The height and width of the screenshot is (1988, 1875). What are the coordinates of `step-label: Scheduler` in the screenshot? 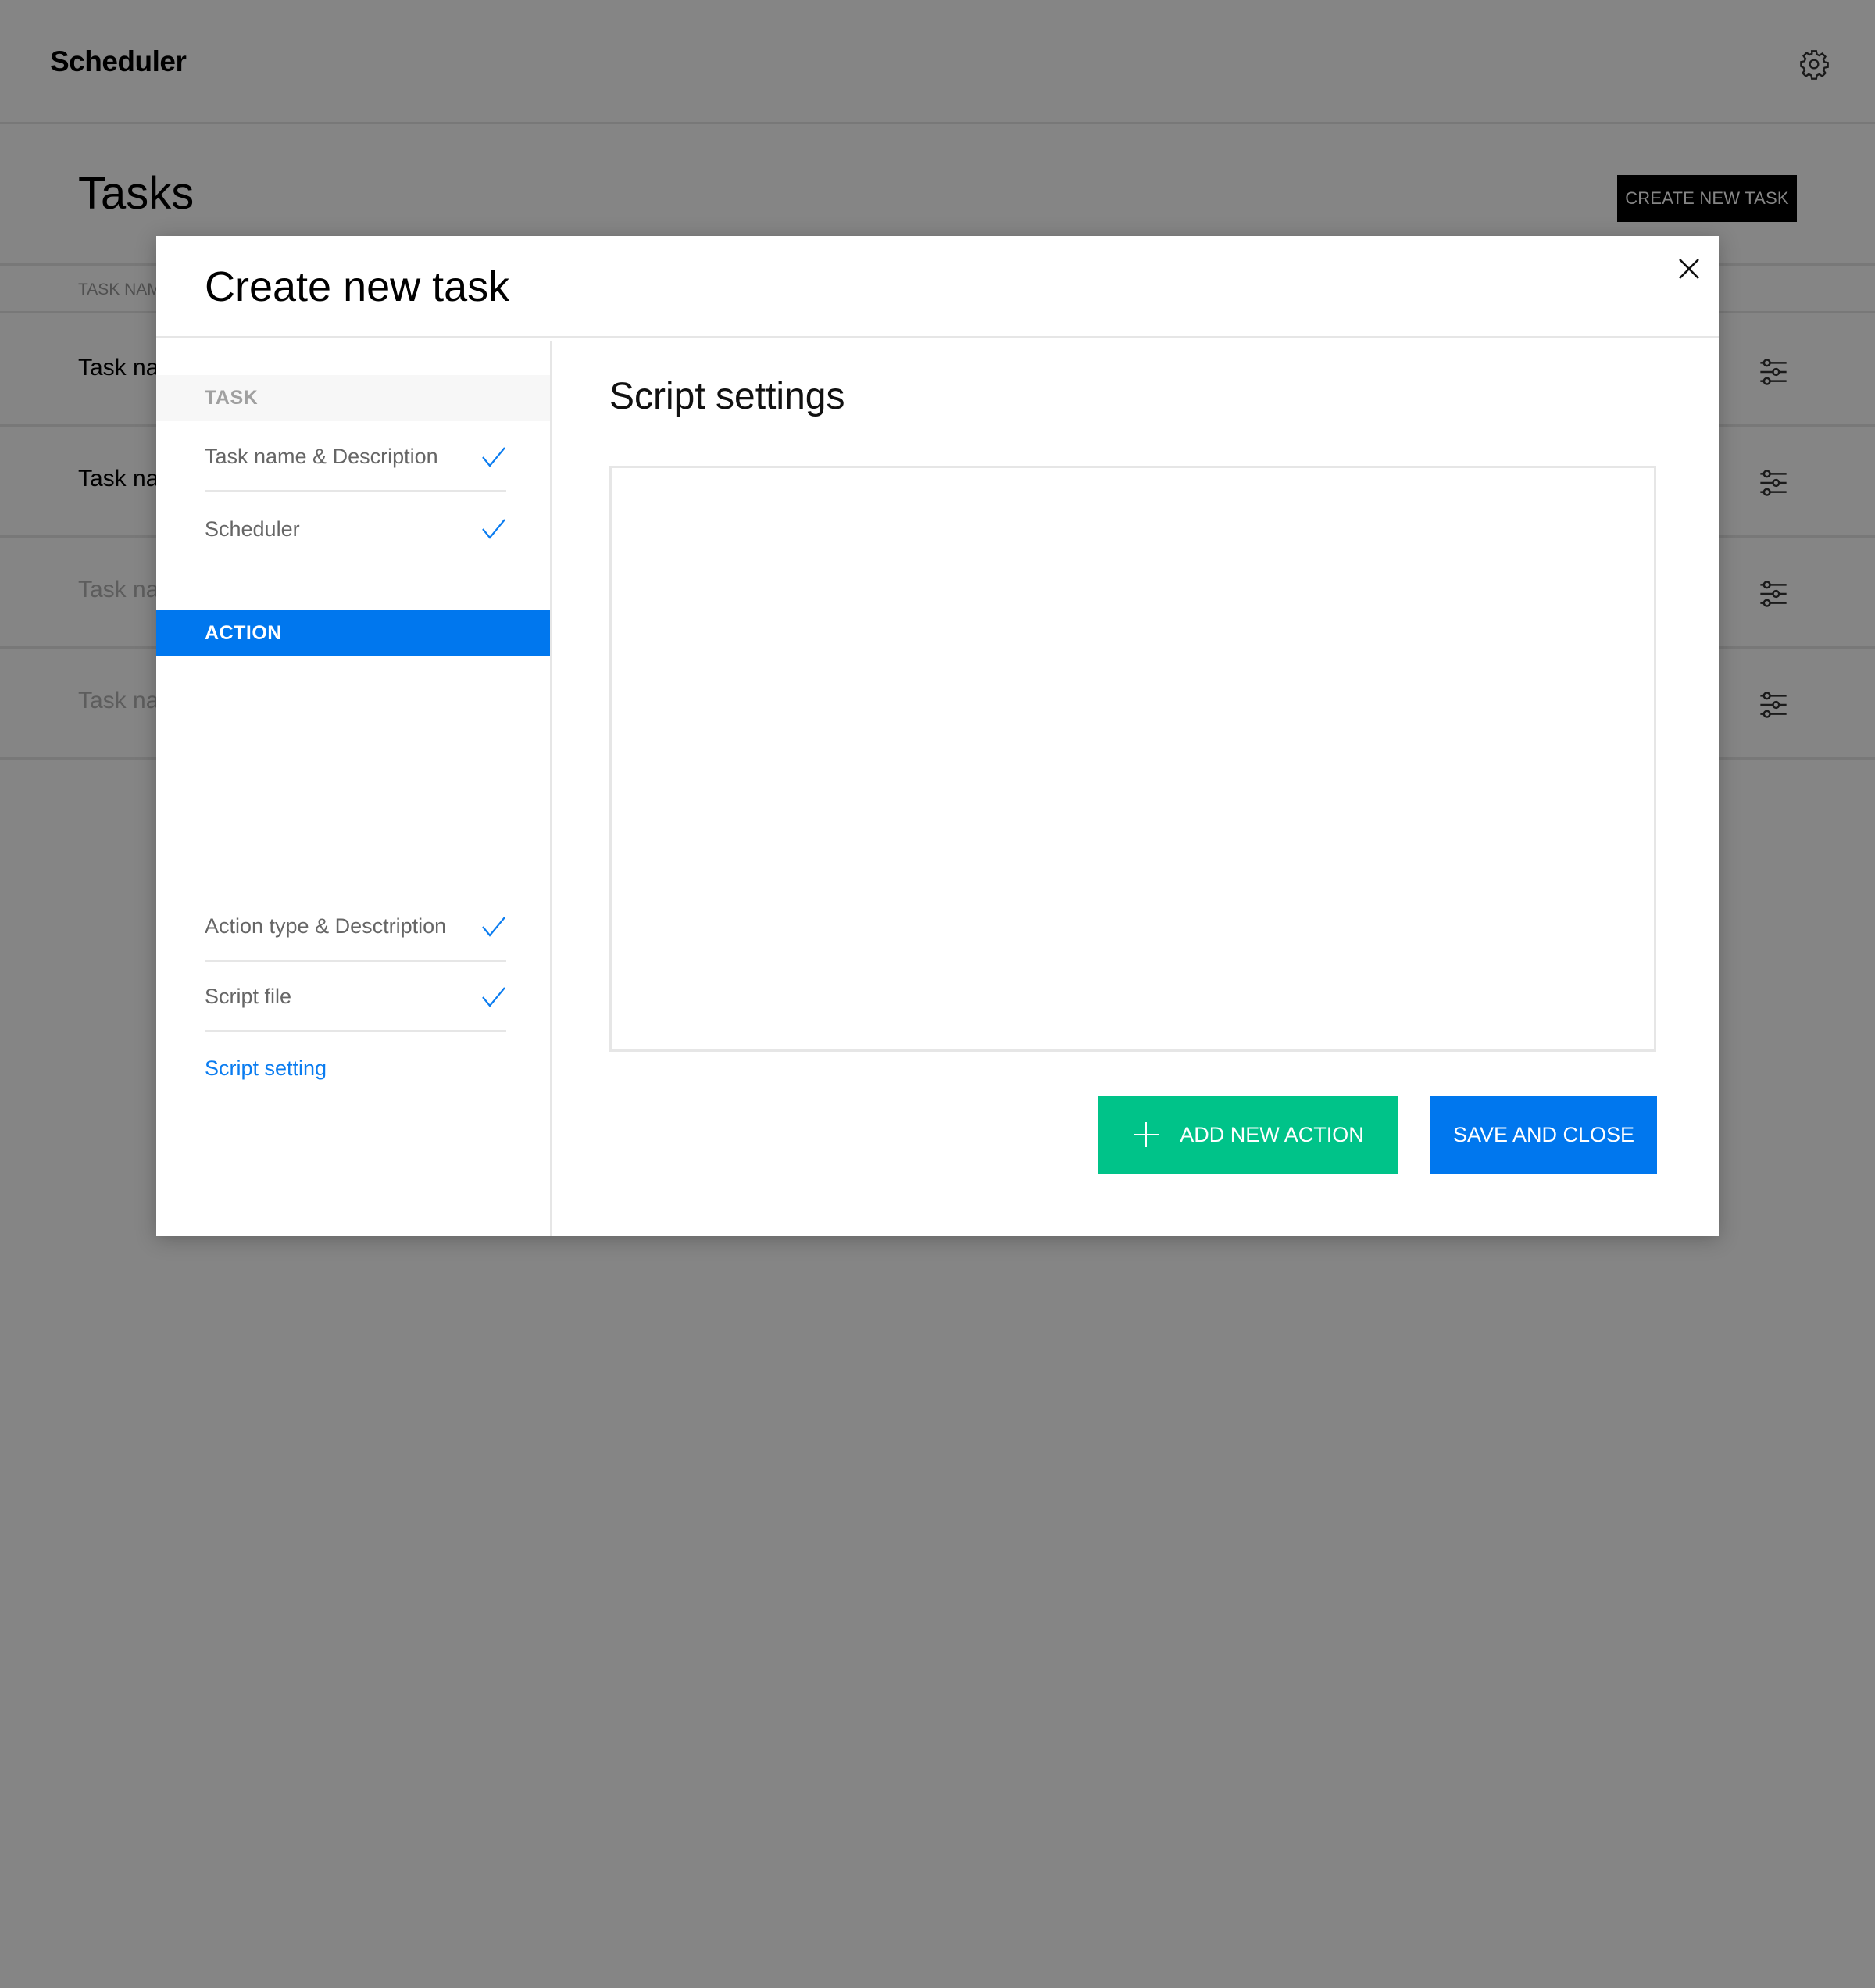 It's located at (252, 529).